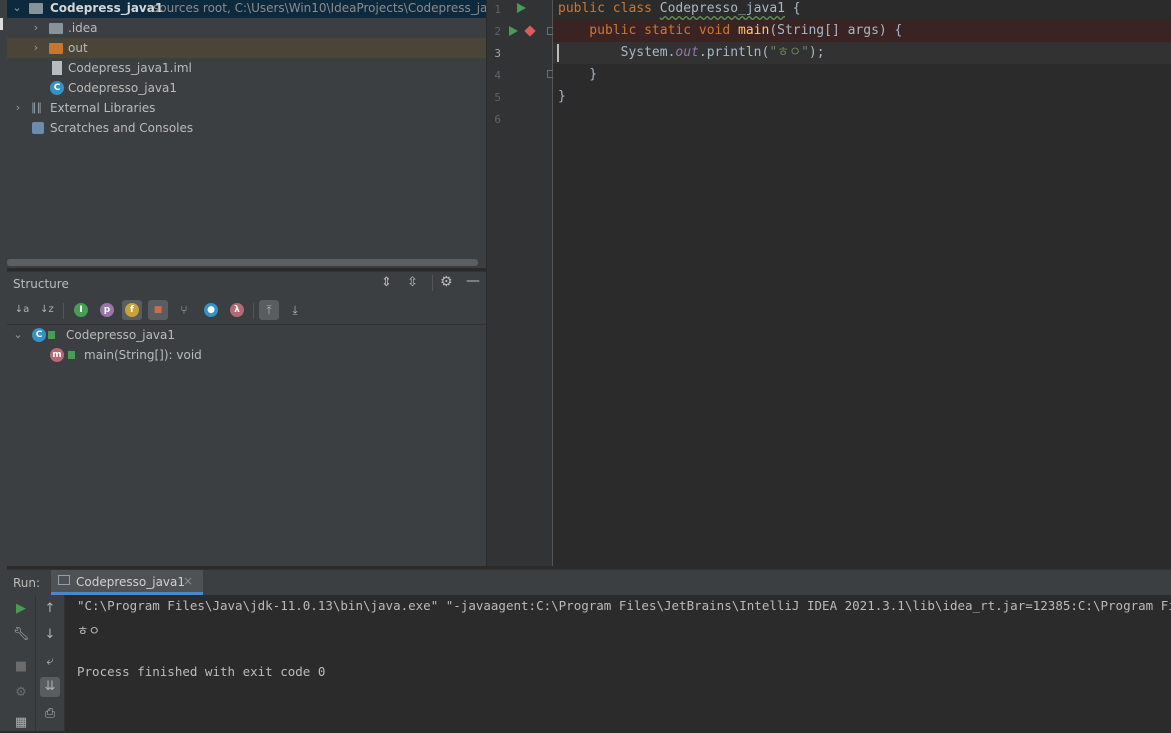 The width and height of the screenshot is (1171, 733). I want to click on show-fields-button: f, so click(132, 310).